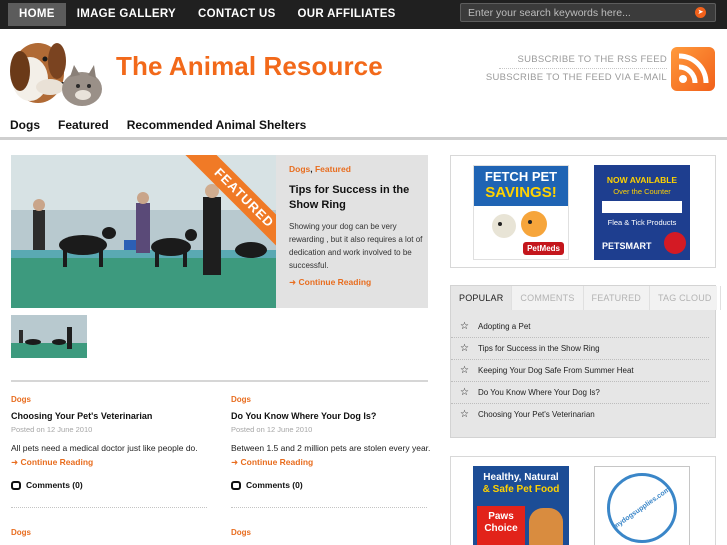 The height and width of the screenshot is (545, 727). What do you see at coordinates (617, 298) in the screenshot?
I see `tab-featured: FEATURED` at bounding box center [617, 298].